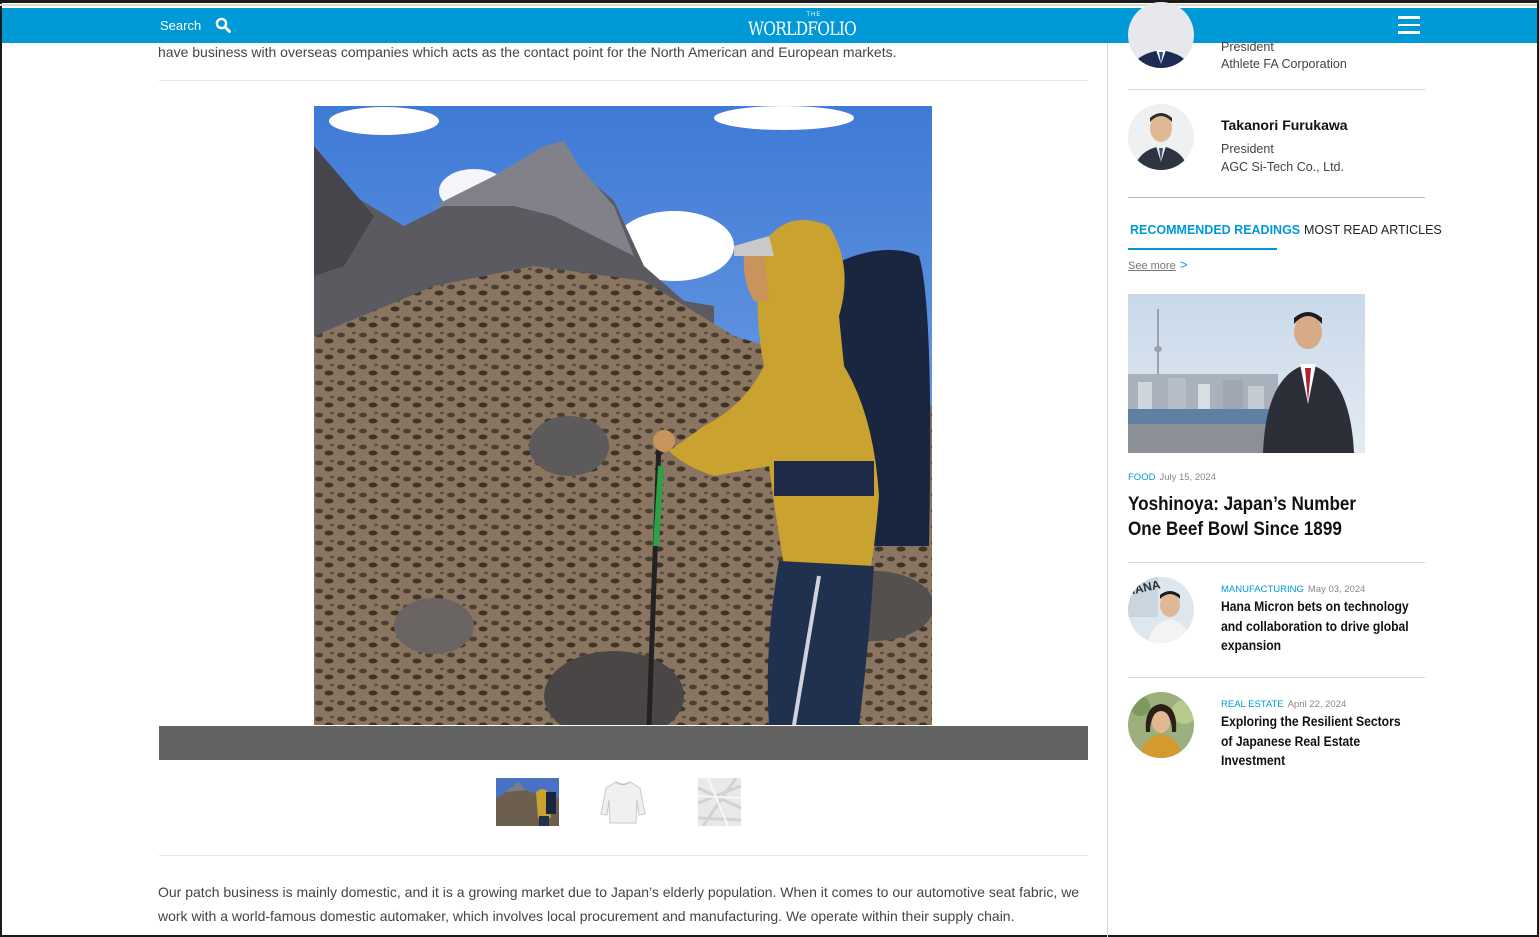 The height and width of the screenshot is (937, 1539). Describe the element at coordinates (1184, 264) in the screenshot. I see `chevron-right-icon: >` at that location.